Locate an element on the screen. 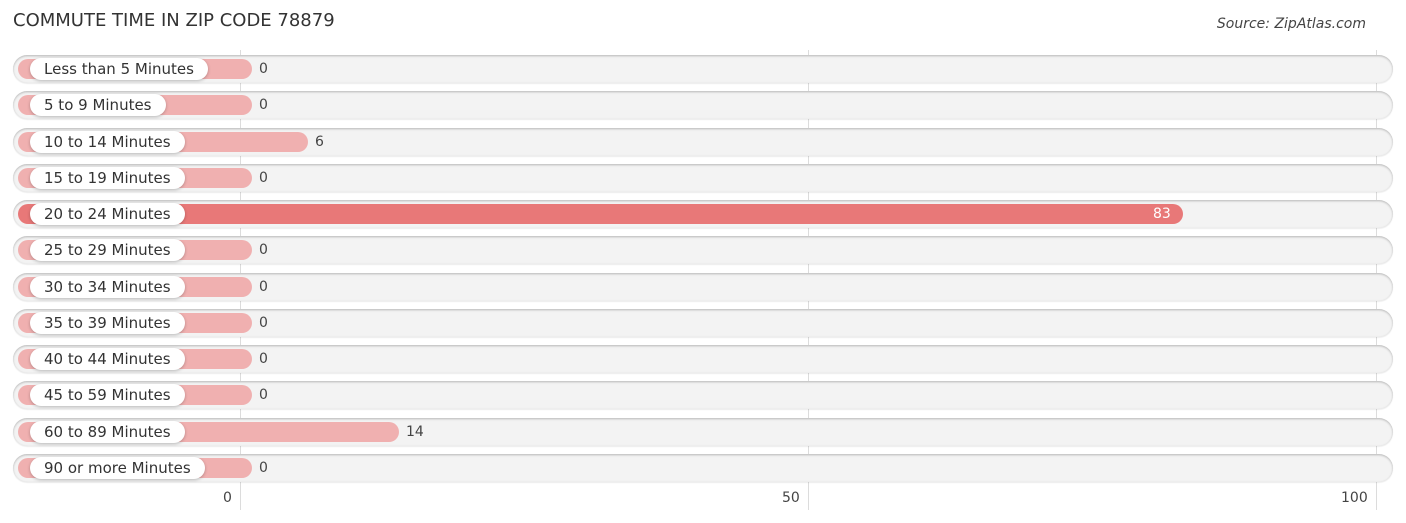 Image resolution: width=1406 pixels, height=523 pixels. category-label: 30 to 34 Minutes is located at coordinates (107, 287).